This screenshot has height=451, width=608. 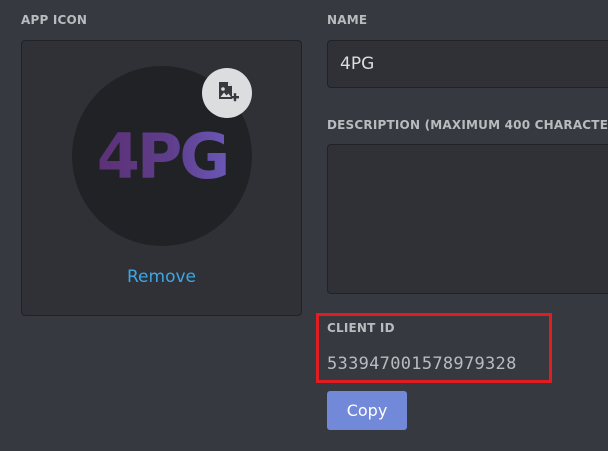 I want to click on remove-icon-link: Remove, so click(x=161, y=277).